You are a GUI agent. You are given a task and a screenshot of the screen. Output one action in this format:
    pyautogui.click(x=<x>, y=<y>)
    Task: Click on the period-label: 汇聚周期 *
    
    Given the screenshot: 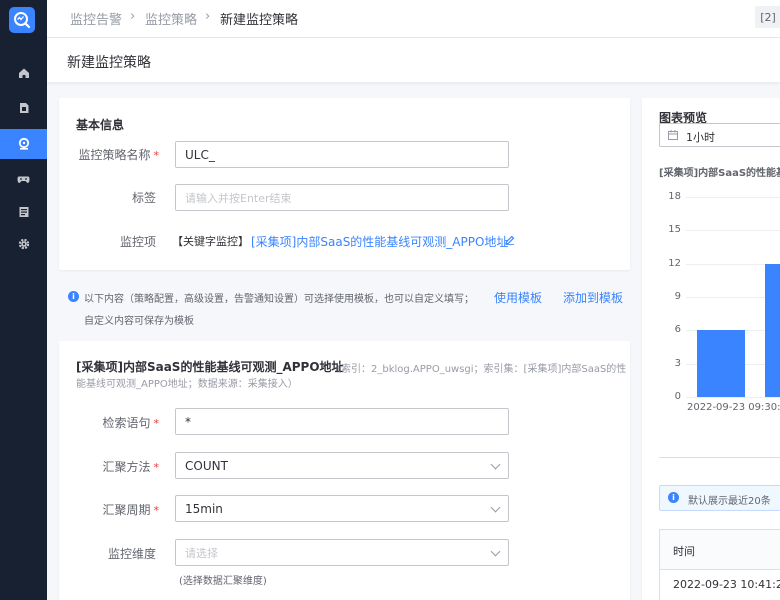 What is the action you would take?
    pyautogui.click(x=109, y=509)
    